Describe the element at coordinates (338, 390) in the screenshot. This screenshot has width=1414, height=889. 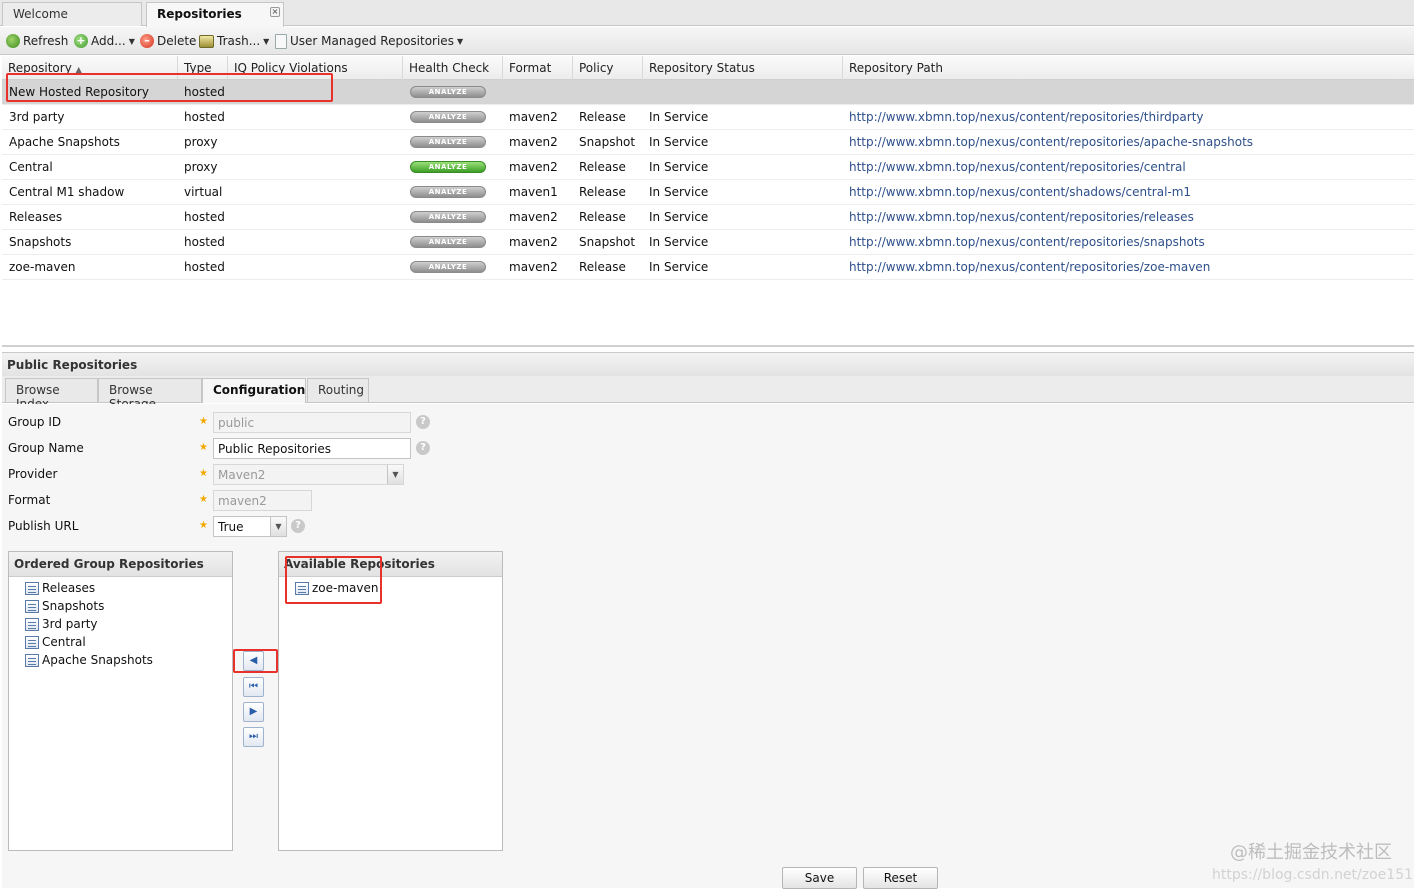
I see `tab-routing: Routing` at that location.